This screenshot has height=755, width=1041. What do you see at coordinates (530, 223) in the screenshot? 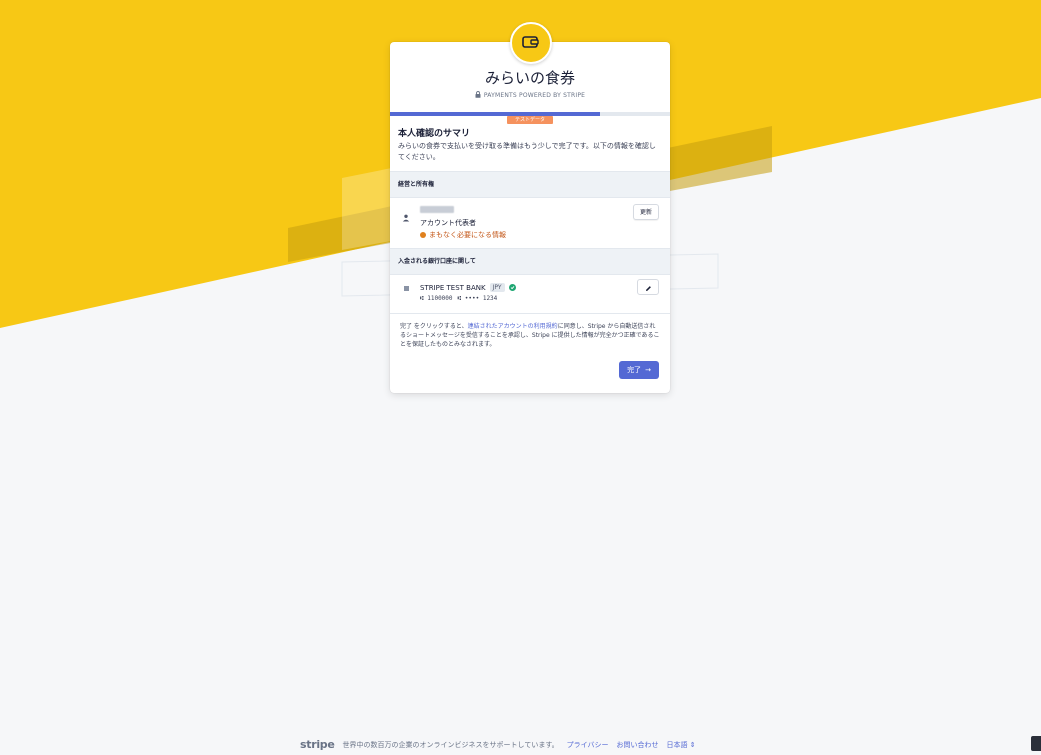
I see `owner-row: アカウント代表者 まもなく必要になる情報 更新` at bounding box center [530, 223].